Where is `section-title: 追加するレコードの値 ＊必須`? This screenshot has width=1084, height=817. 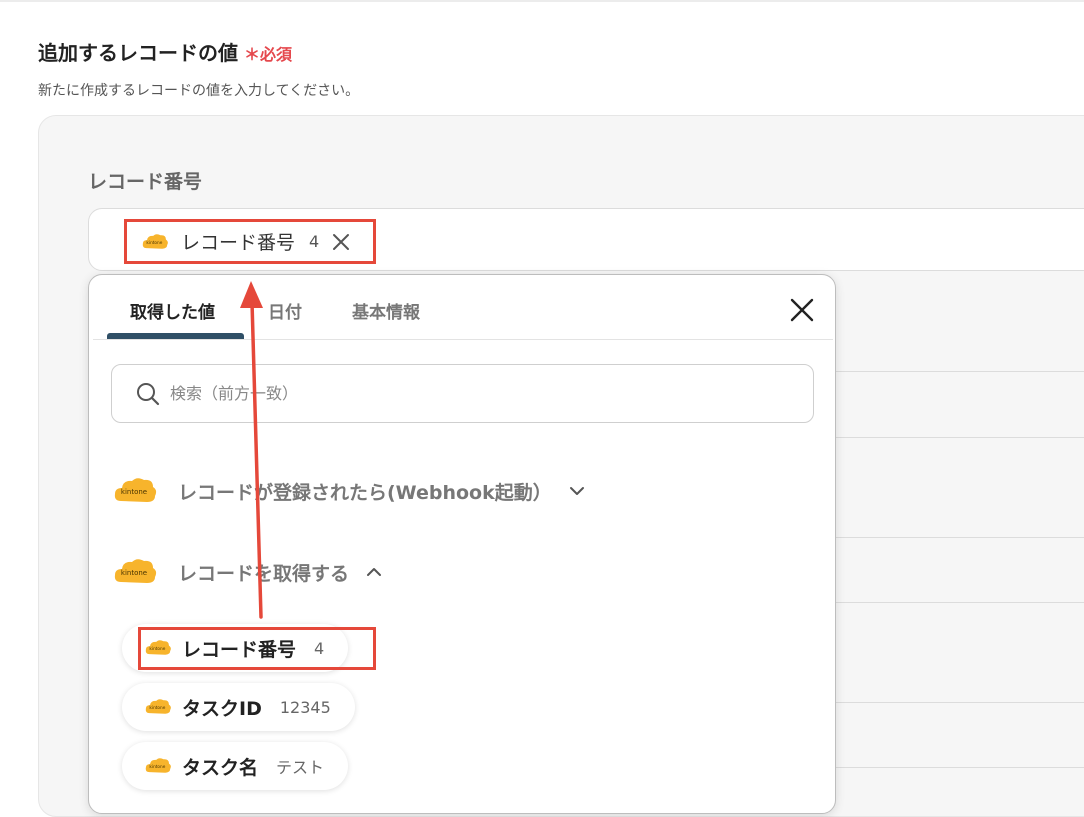
section-title: 追加するレコードの値 ＊必須 is located at coordinates (165, 51).